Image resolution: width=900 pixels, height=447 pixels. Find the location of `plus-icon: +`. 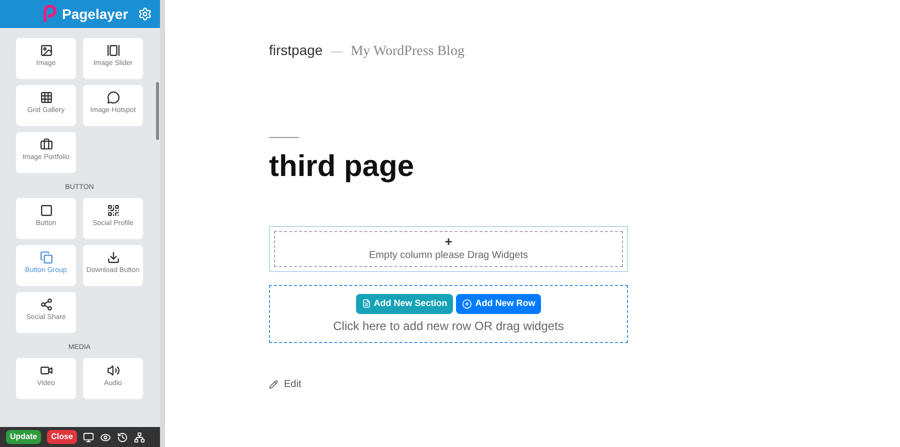

plus-icon: + is located at coordinates (448, 241).